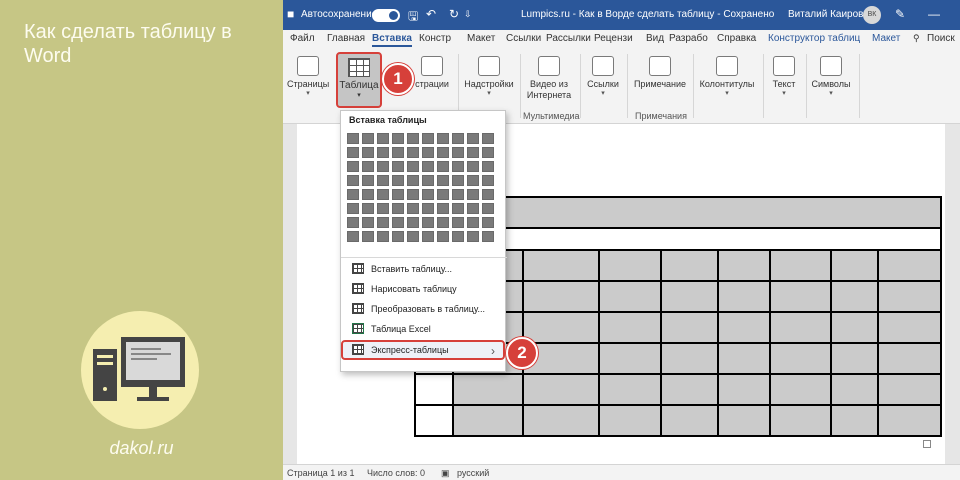 The width and height of the screenshot is (960, 480). I want to click on tab-insert: Вставка, so click(392, 40).